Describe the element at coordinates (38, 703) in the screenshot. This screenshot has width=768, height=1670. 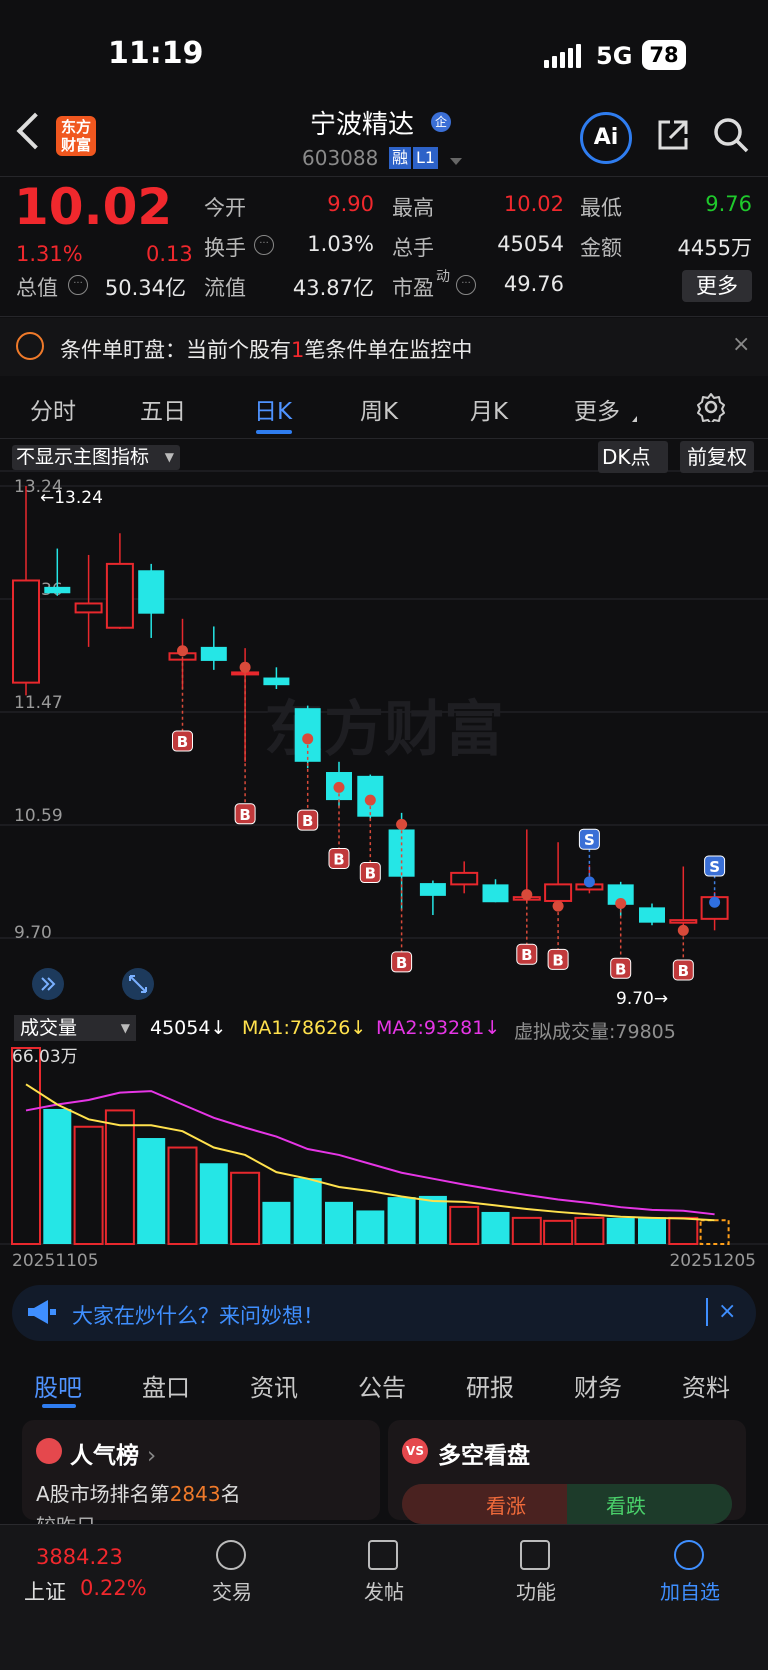
I see `y-tick-label: 11.47` at that location.